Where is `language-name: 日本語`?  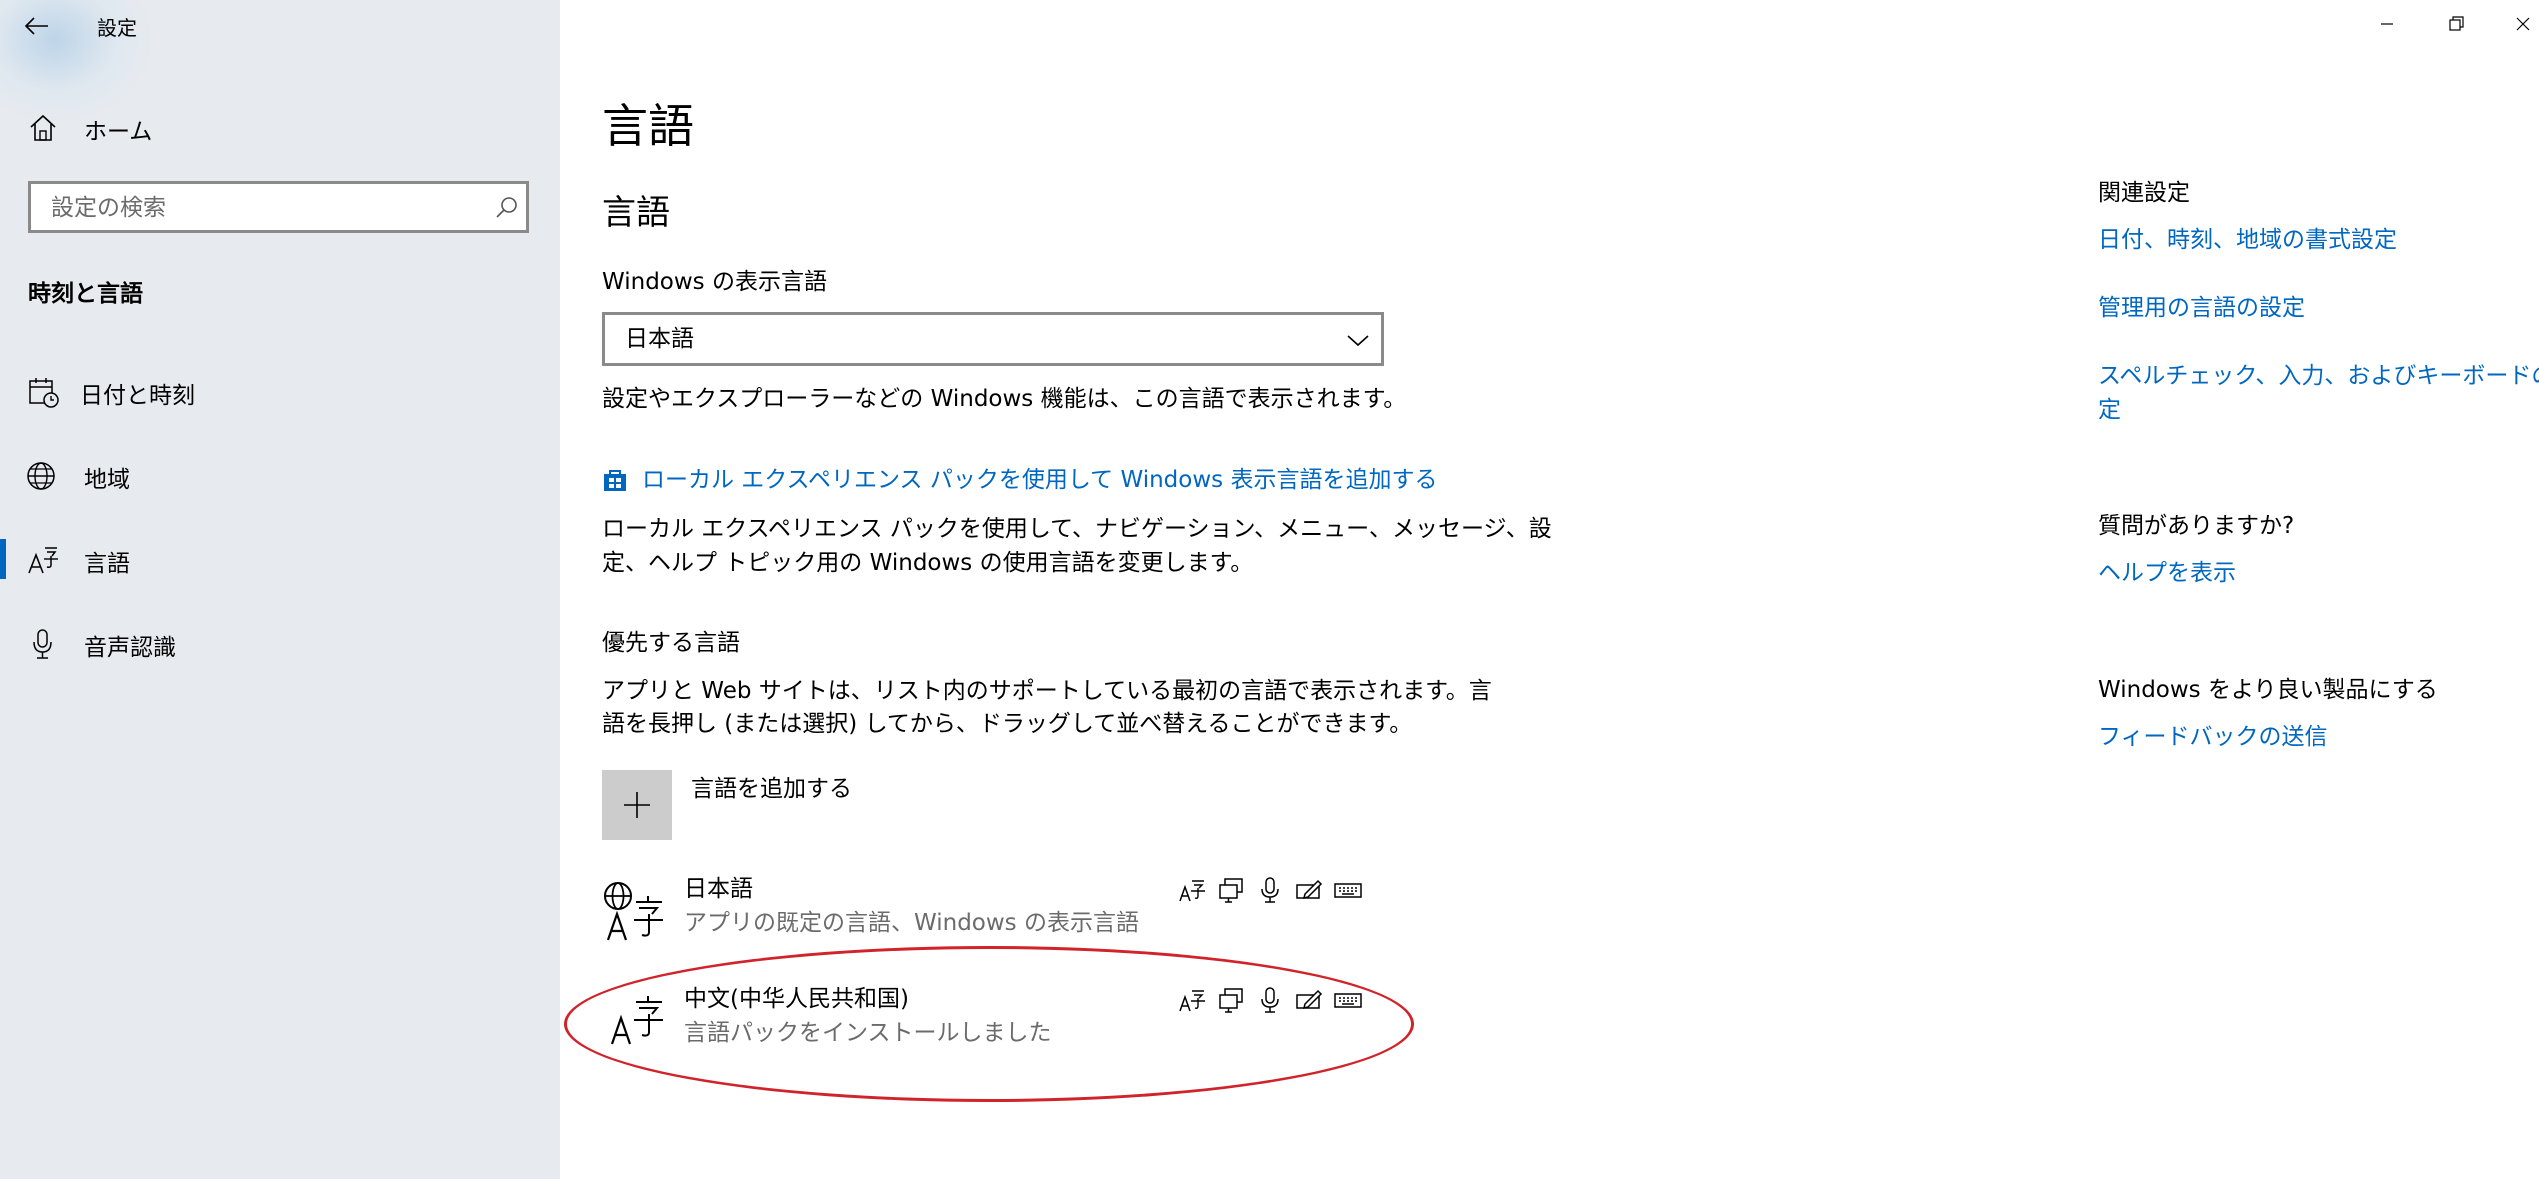
language-name: 日本語 is located at coordinates (718, 889).